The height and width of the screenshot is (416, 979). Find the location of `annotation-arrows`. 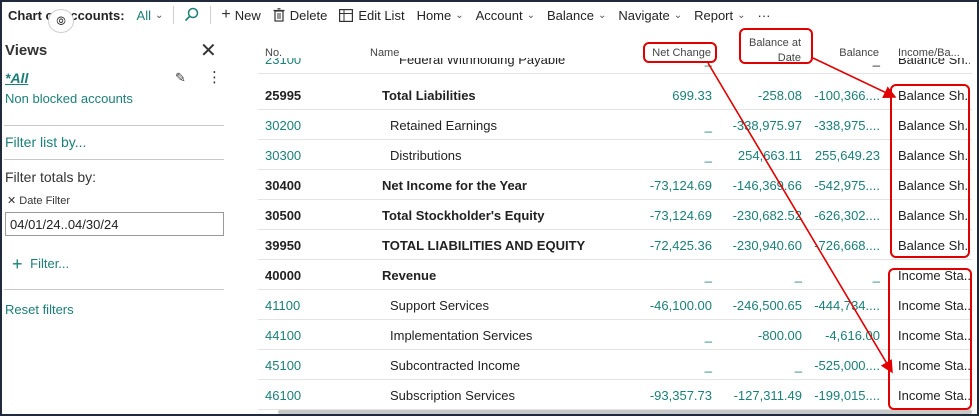

annotation-arrows is located at coordinates (802, 215).